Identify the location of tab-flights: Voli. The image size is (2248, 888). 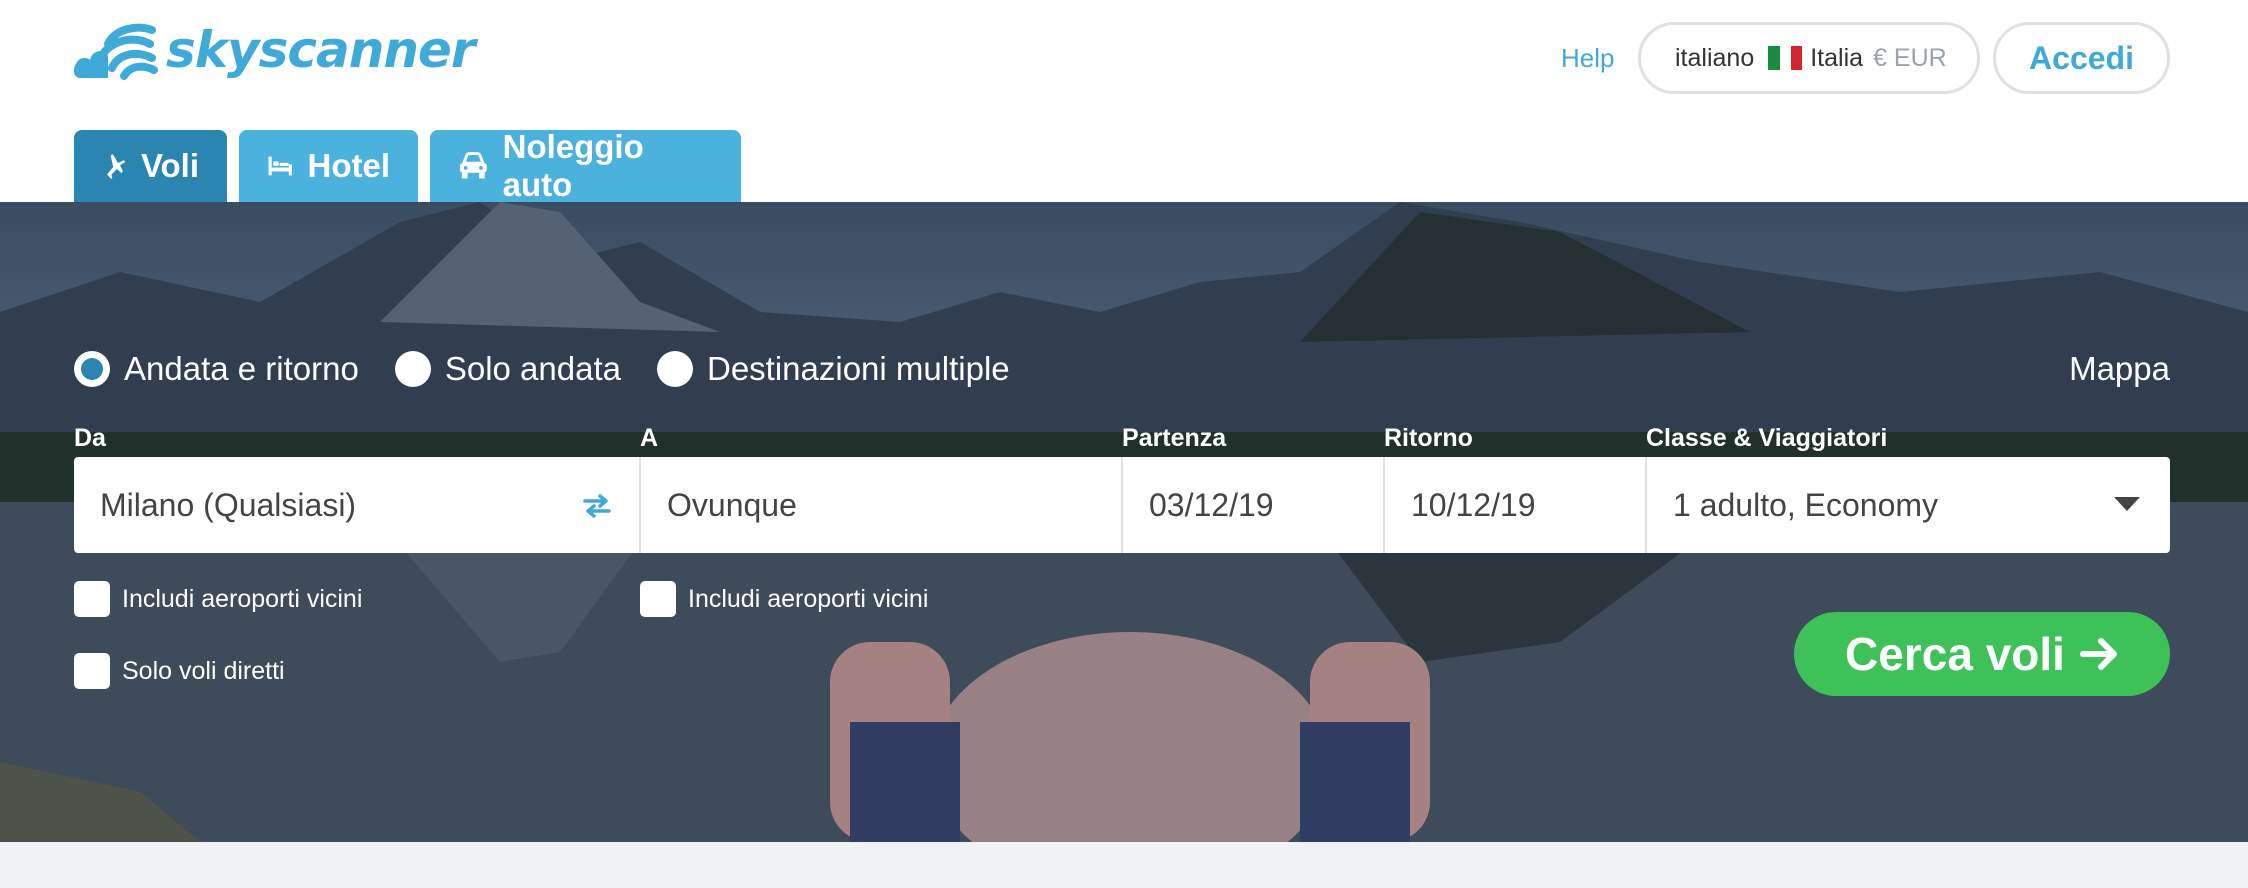
(150, 166).